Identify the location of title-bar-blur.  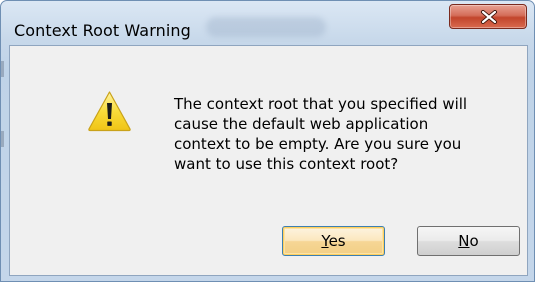
(266, 27).